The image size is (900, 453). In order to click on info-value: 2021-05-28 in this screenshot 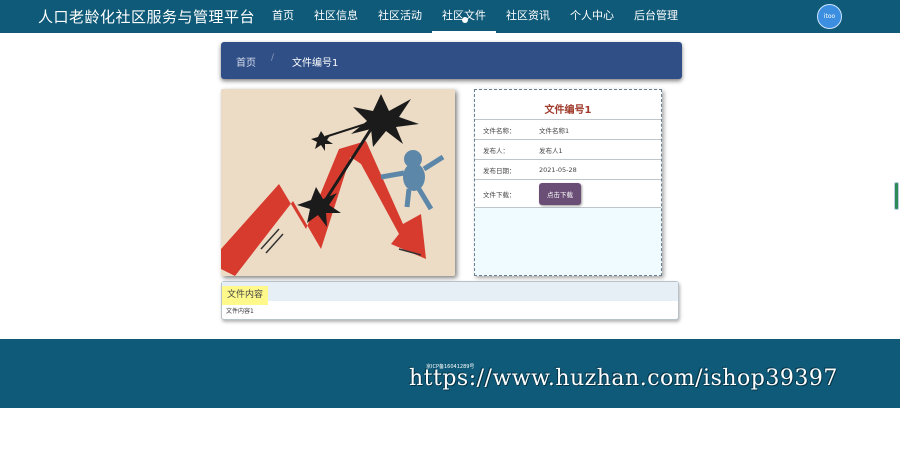, I will do `click(558, 169)`.